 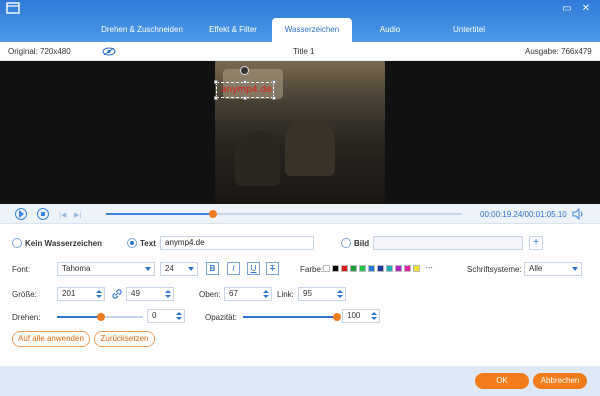 I want to click on left-stepper: 95, so click(x=322, y=294).